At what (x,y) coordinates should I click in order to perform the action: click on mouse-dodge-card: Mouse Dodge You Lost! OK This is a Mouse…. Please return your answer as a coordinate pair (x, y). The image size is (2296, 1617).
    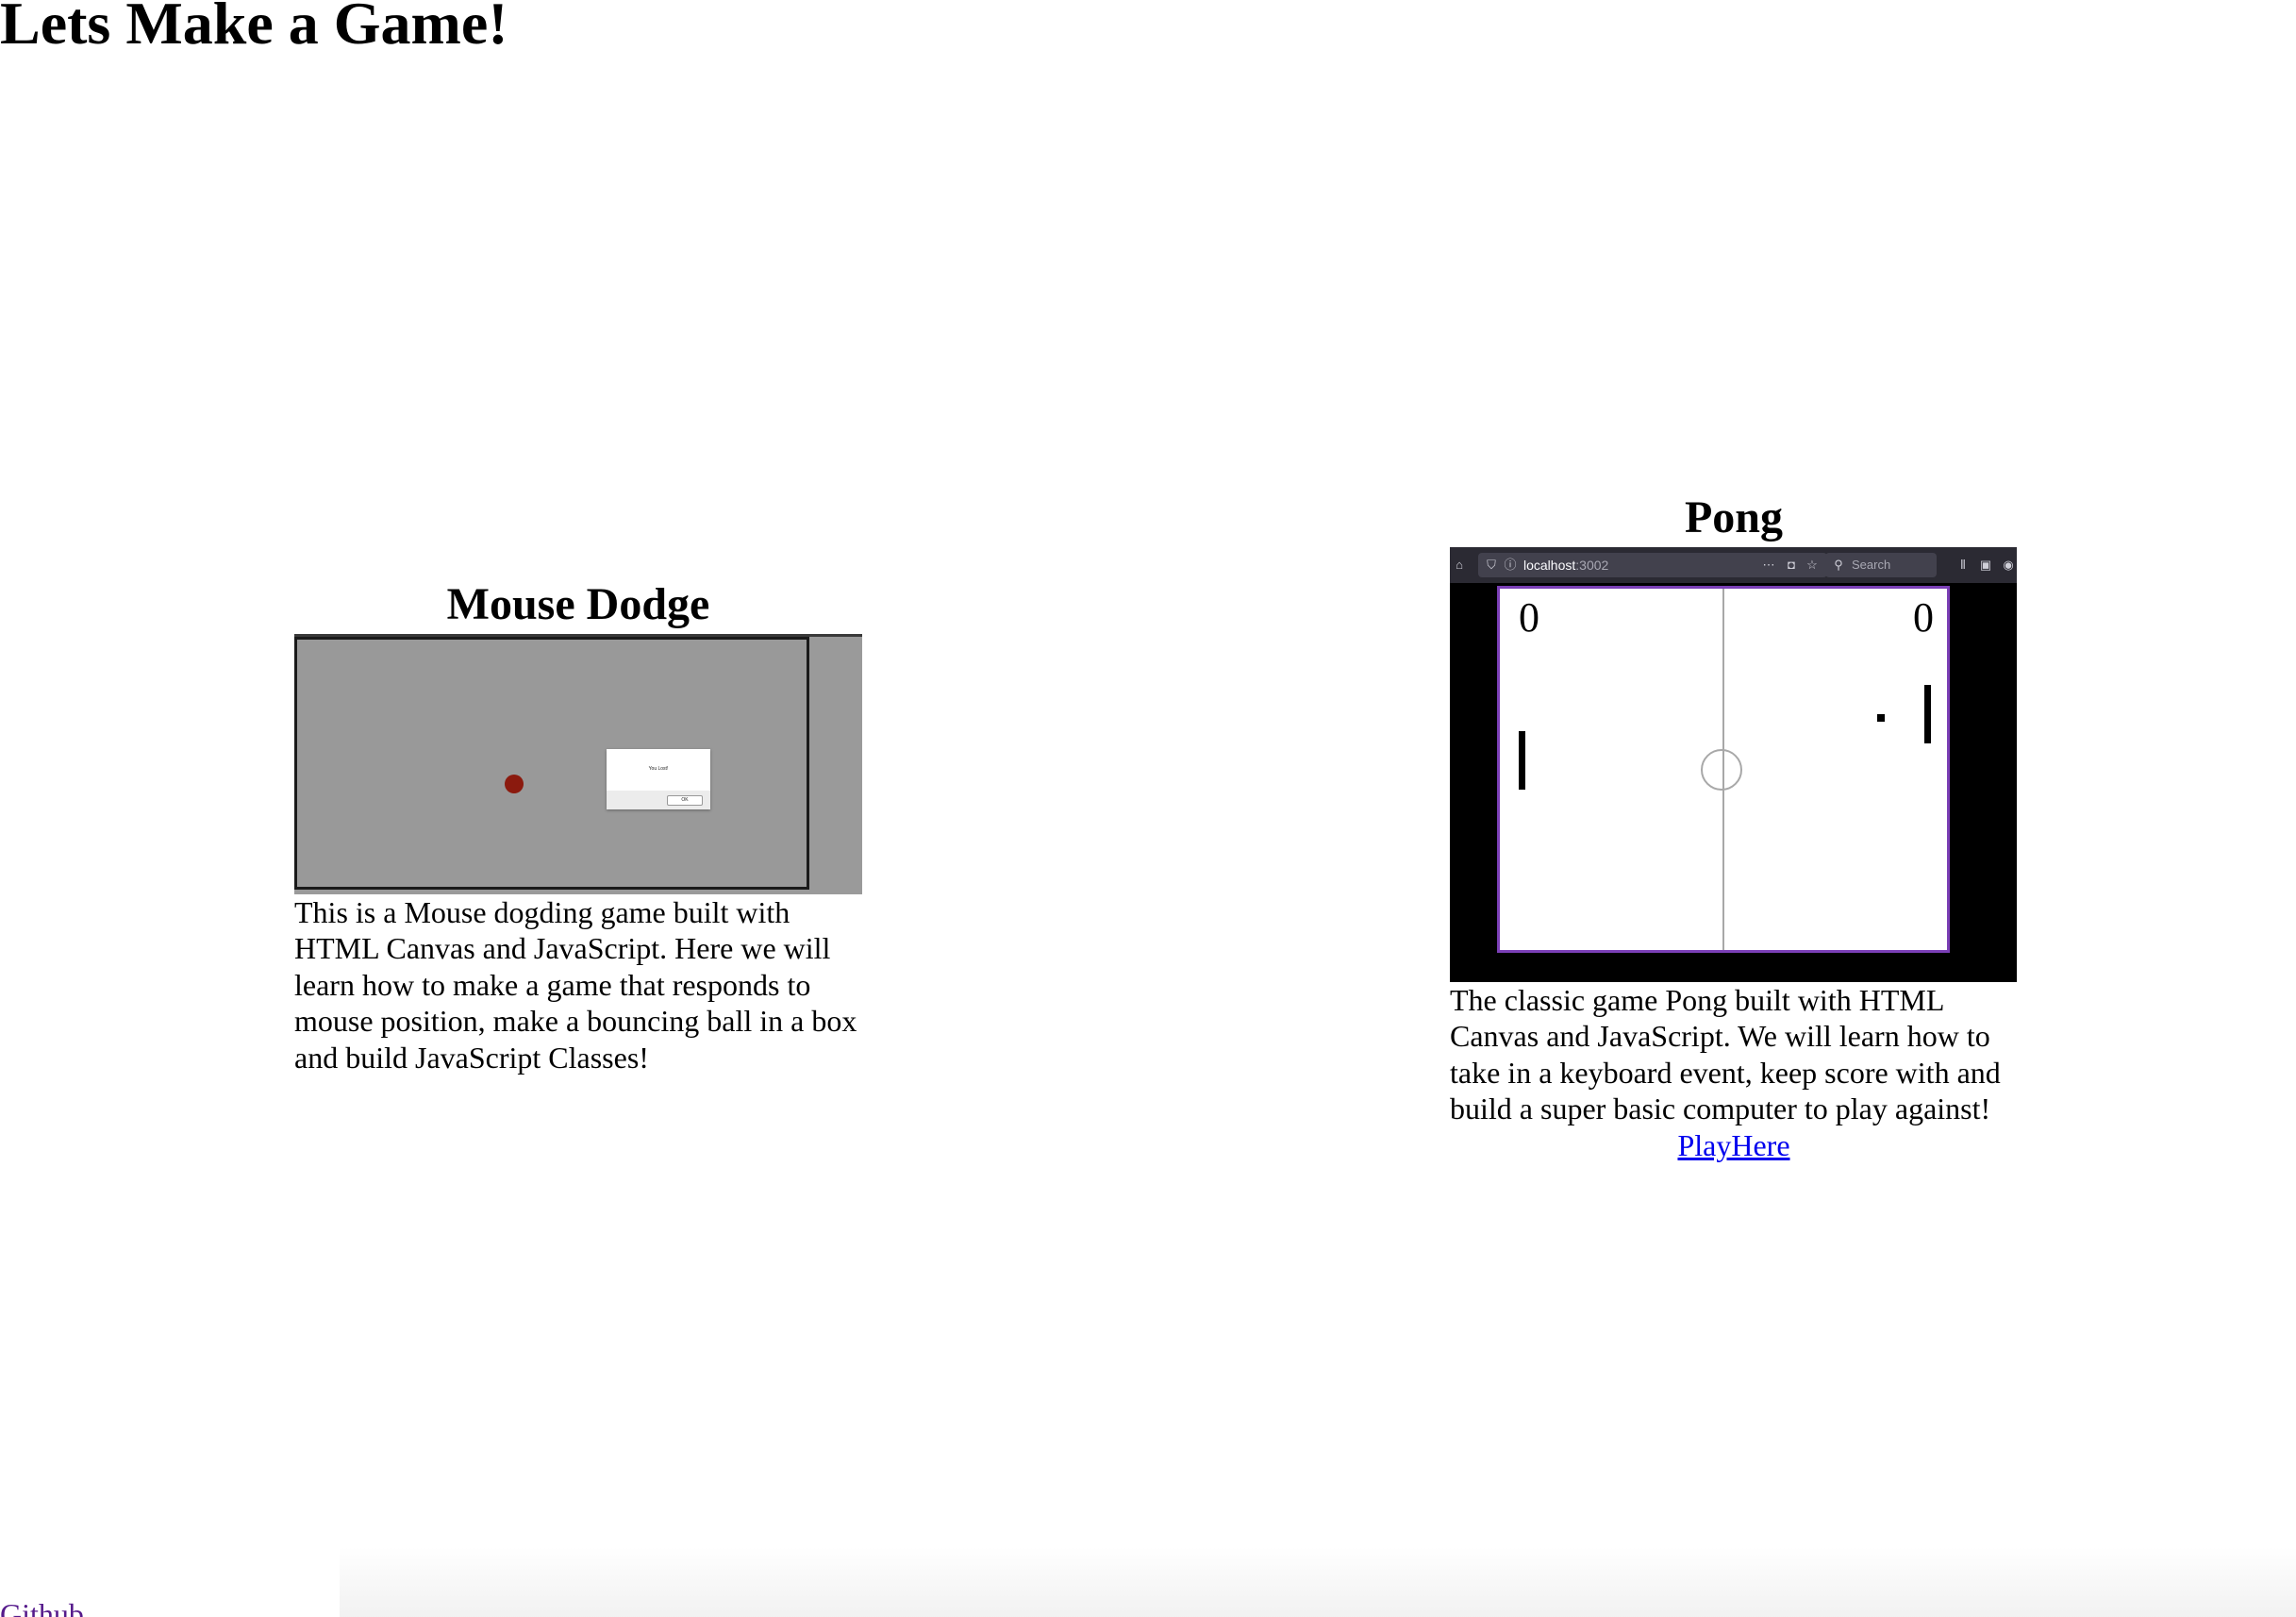
    Looking at the image, I should click on (578, 826).